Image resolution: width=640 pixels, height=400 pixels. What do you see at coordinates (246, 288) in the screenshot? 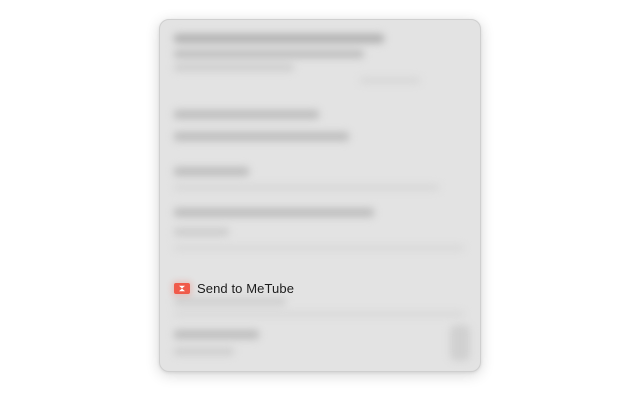
I see `menu-item-label: Send to MeTube` at bounding box center [246, 288].